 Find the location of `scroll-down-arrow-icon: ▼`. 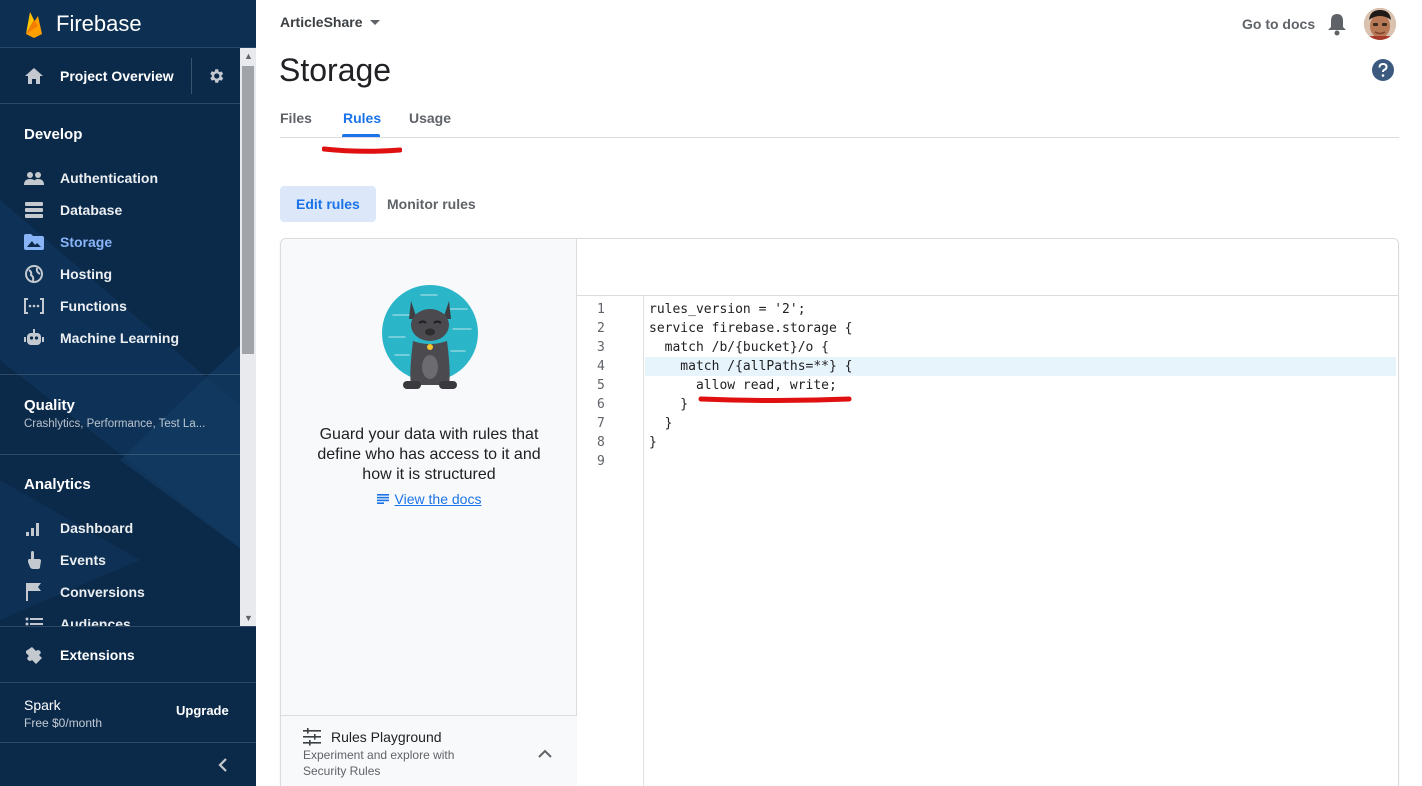

scroll-down-arrow-icon: ▼ is located at coordinates (248, 618).